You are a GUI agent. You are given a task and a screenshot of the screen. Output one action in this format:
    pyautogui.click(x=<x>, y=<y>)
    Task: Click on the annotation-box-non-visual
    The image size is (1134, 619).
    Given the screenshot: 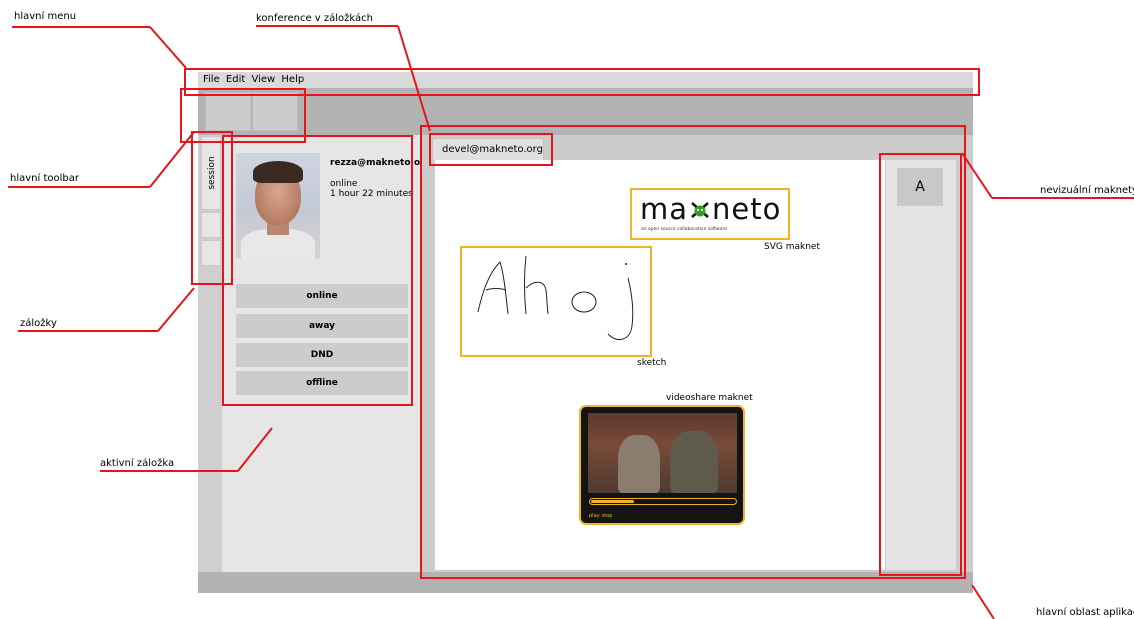 What is the action you would take?
    pyautogui.click(x=920, y=364)
    